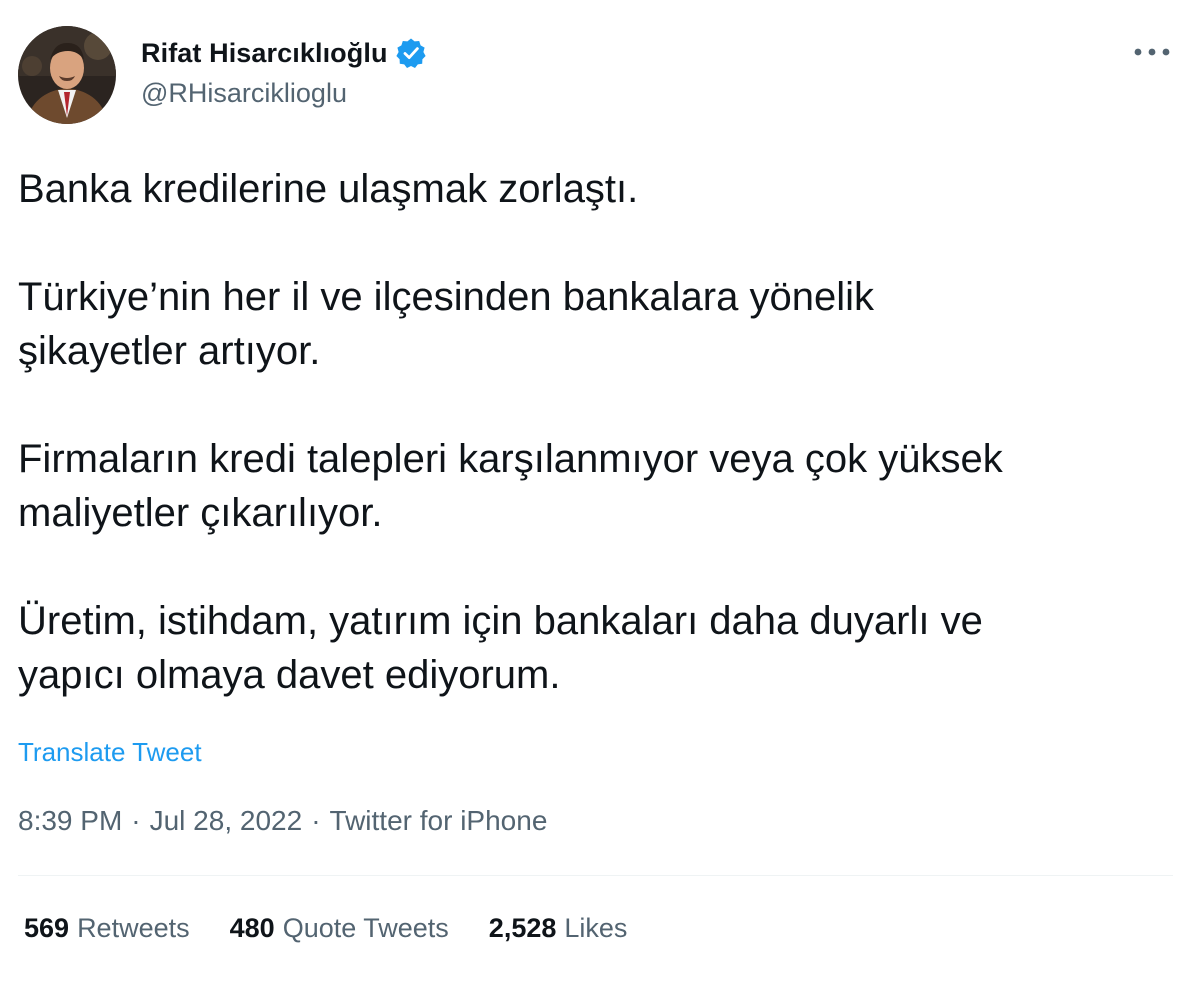 The width and height of the screenshot is (1200, 981). I want to click on likes-label: Likes, so click(596, 928).